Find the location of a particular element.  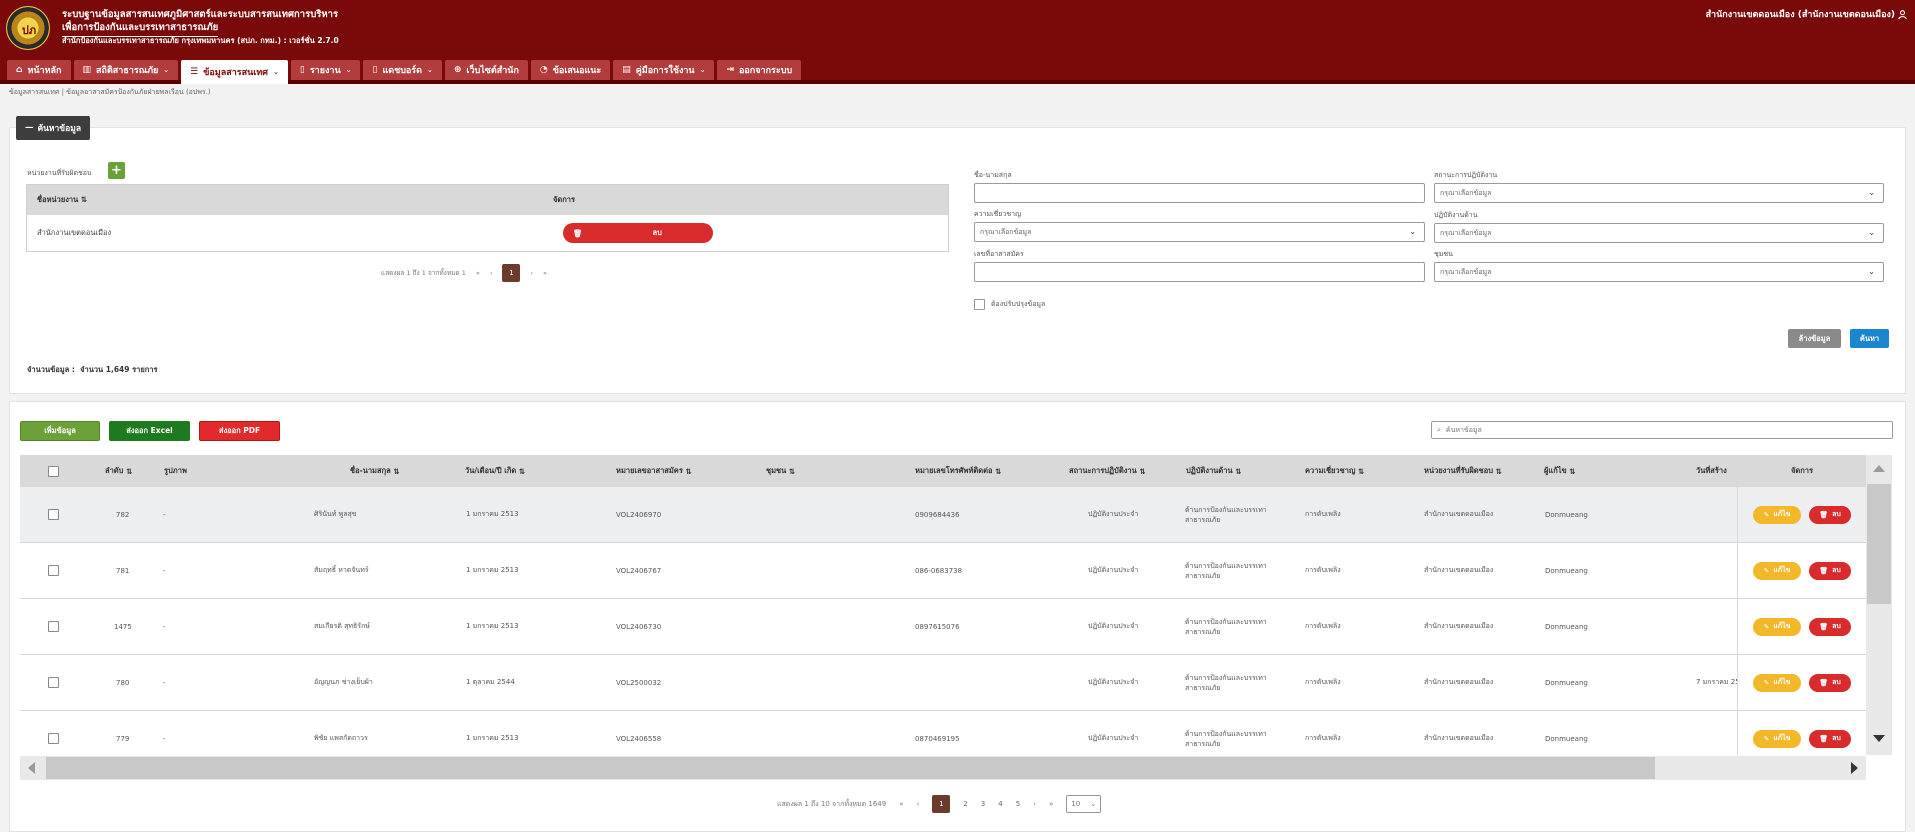

vertical-scroll-thumb is located at coordinates (1879, 544).